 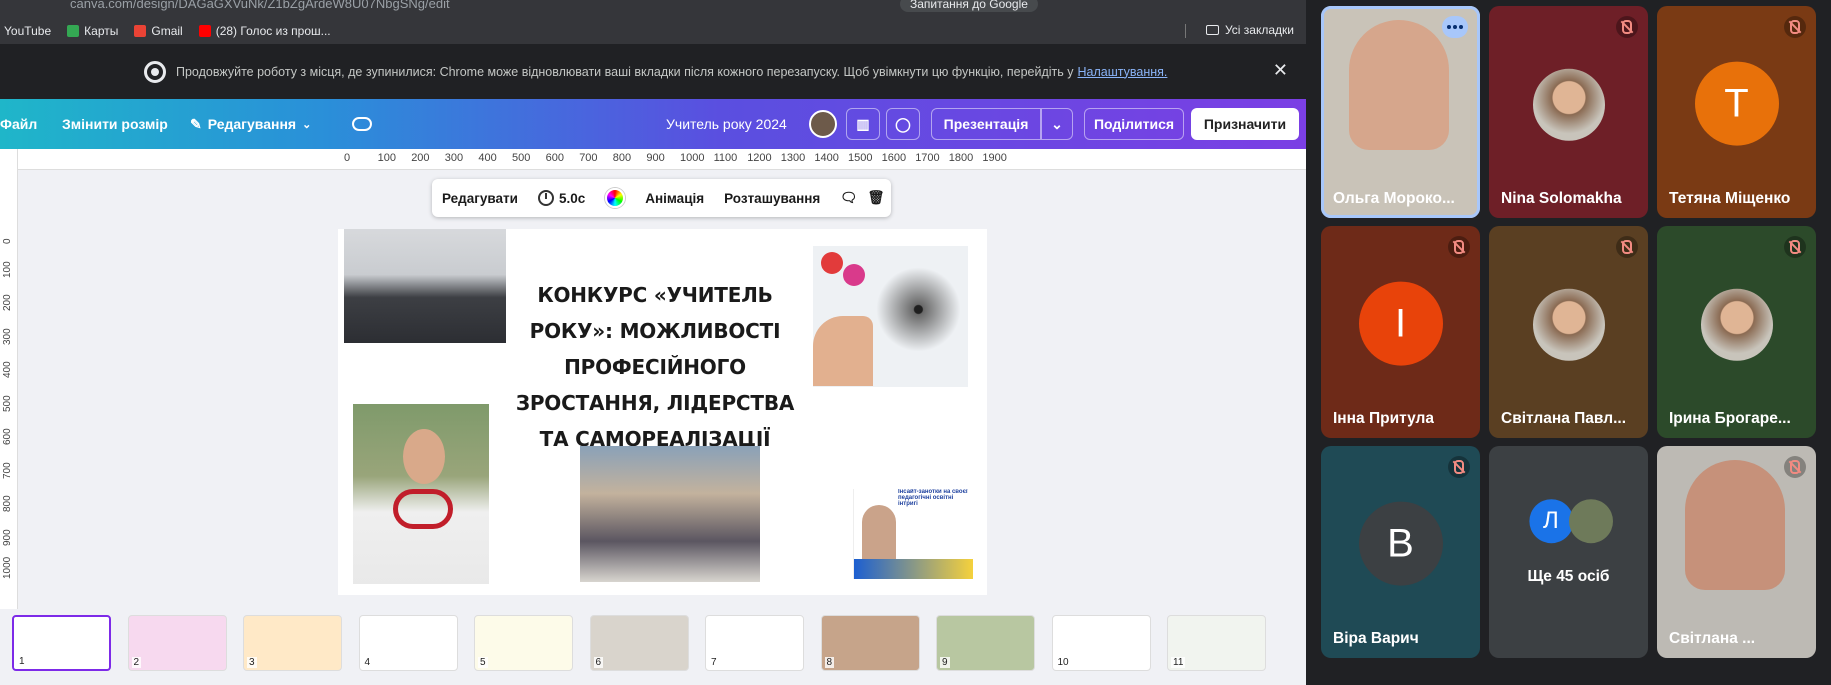 What do you see at coordinates (1568, 552) in the screenshot?
I see `participant-tile: Л Ще 45 осіб` at bounding box center [1568, 552].